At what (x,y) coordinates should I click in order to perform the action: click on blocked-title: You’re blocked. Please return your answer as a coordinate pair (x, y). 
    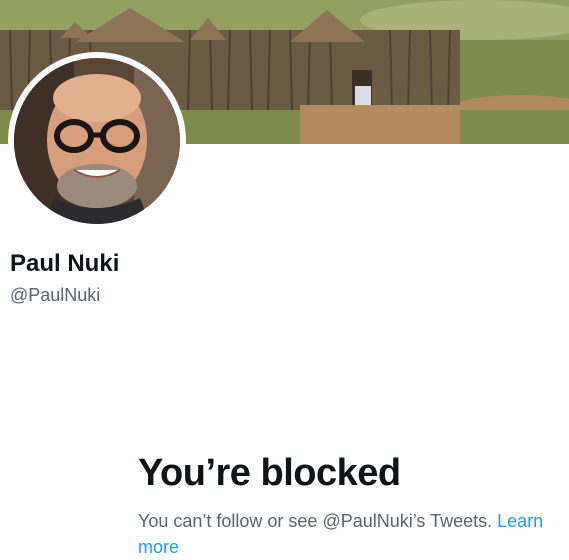
    Looking at the image, I should click on (269, 473).